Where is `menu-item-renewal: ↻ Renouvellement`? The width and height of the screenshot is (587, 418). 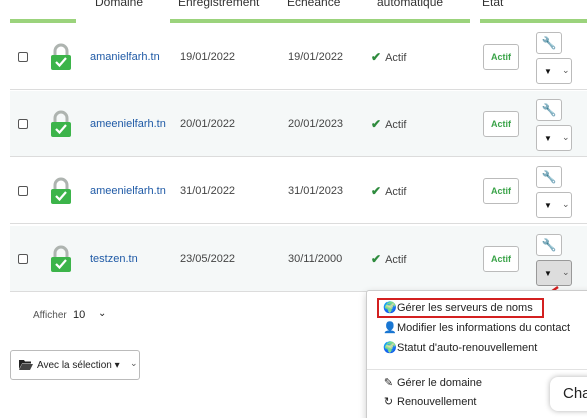 menu-item-renewal: ↻ Renouvellement is located at coordinates (430, 401).